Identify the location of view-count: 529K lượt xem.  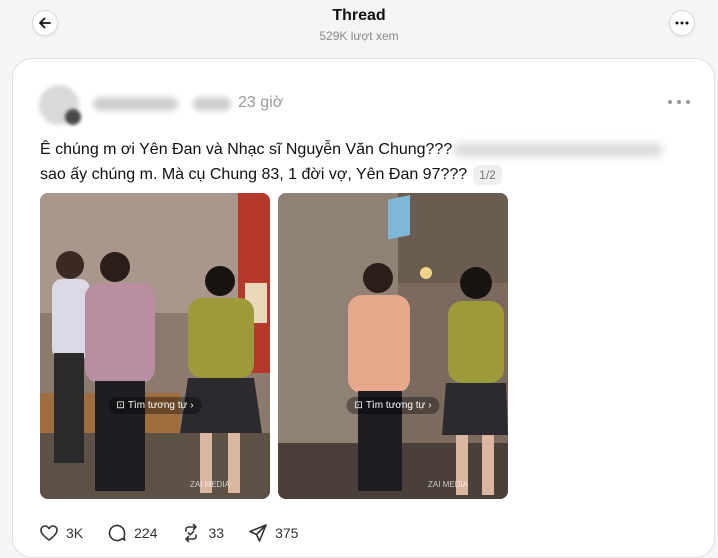
(359, 36).